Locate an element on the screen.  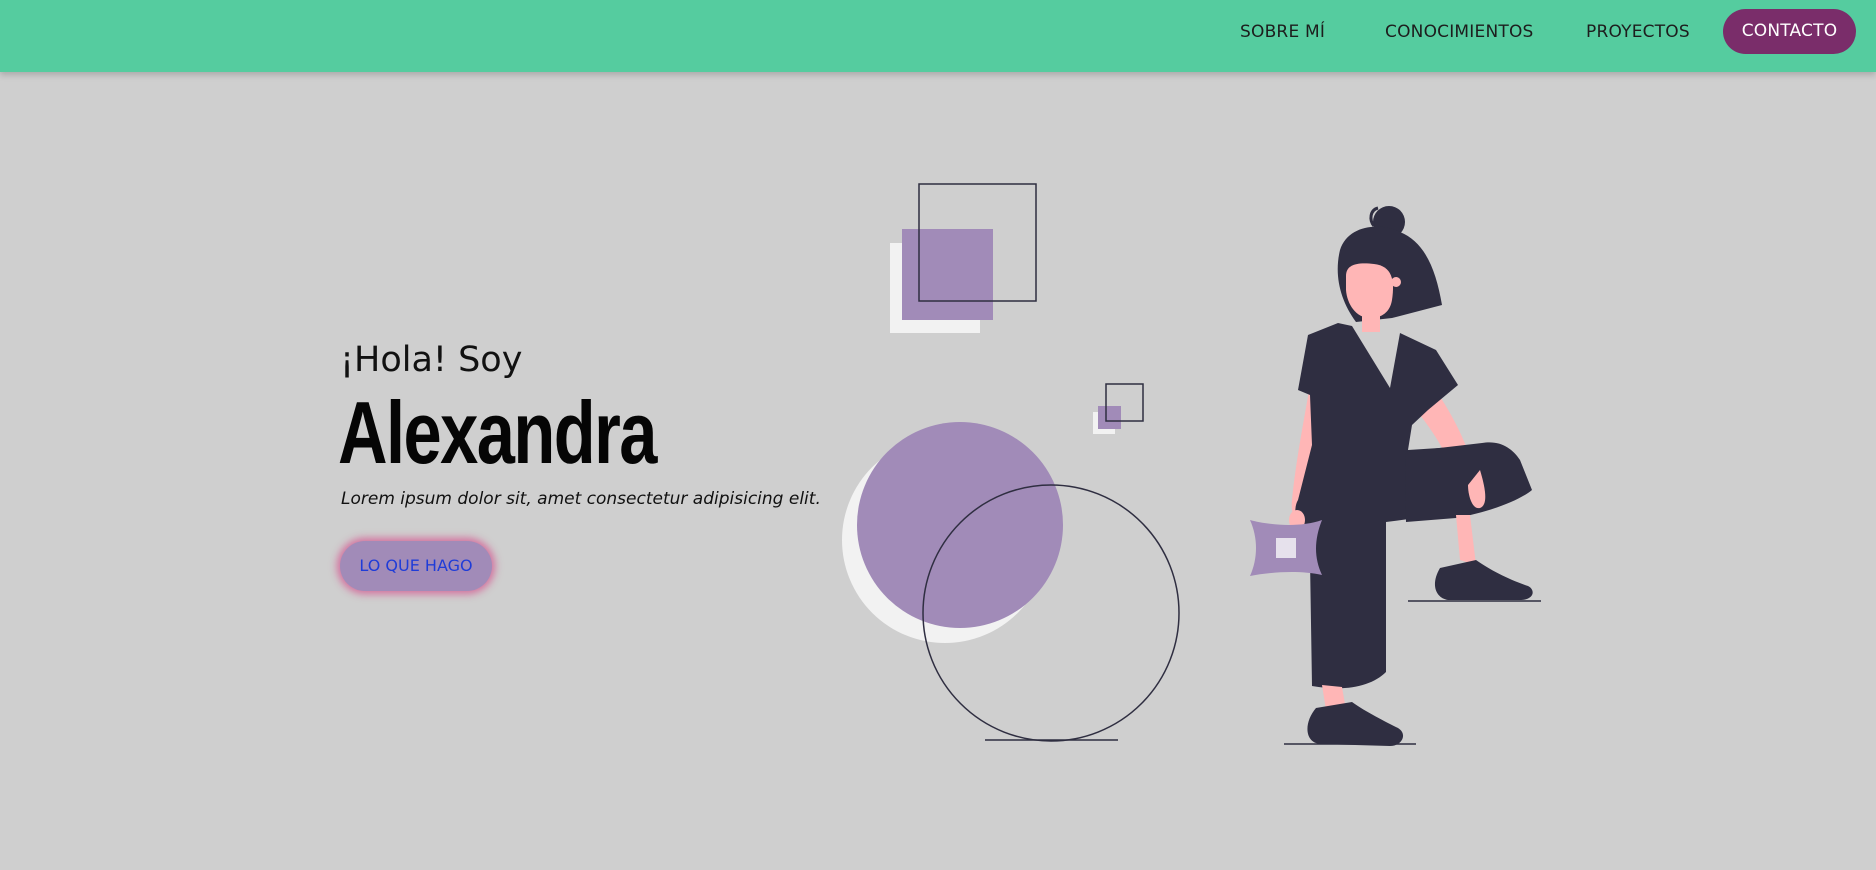
hero-greeting: ¡Hola! Soy is located at coordinates (431, 360).